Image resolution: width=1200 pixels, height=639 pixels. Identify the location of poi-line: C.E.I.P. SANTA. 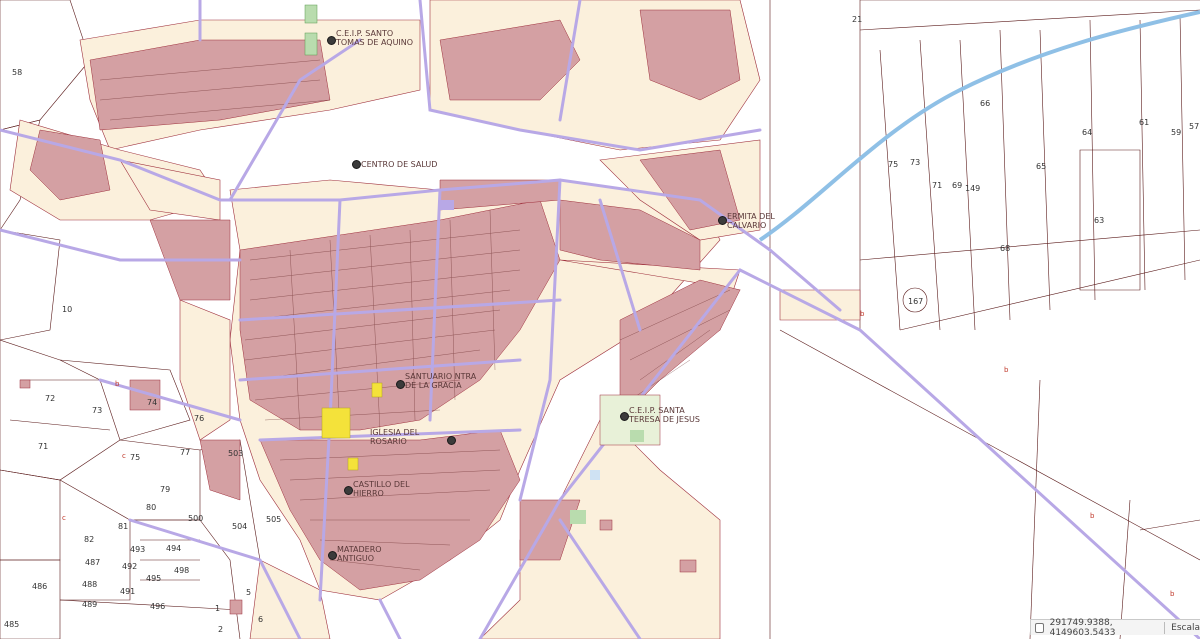
(657, 410).